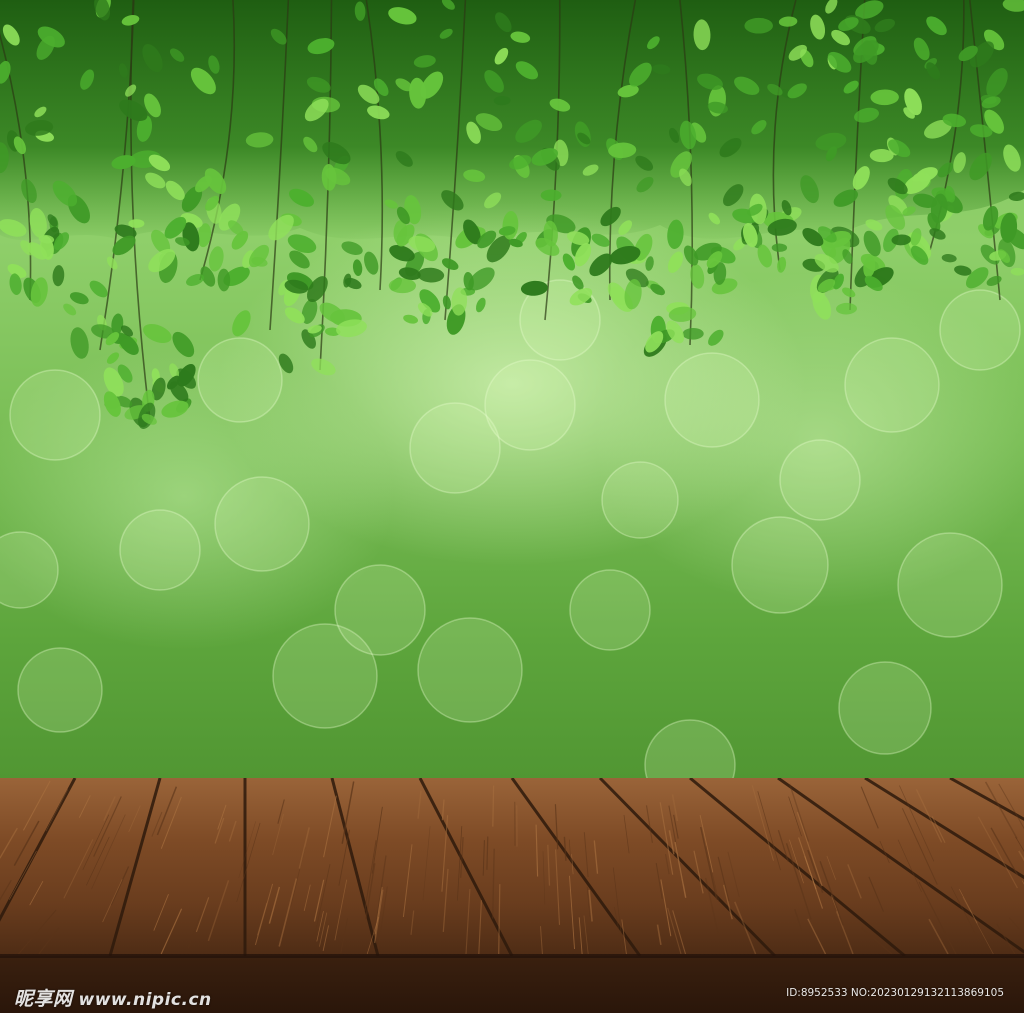 The image size is (1024, 1013). I want to click on watermark-brand-name: 昵享网, so click(43, 999).